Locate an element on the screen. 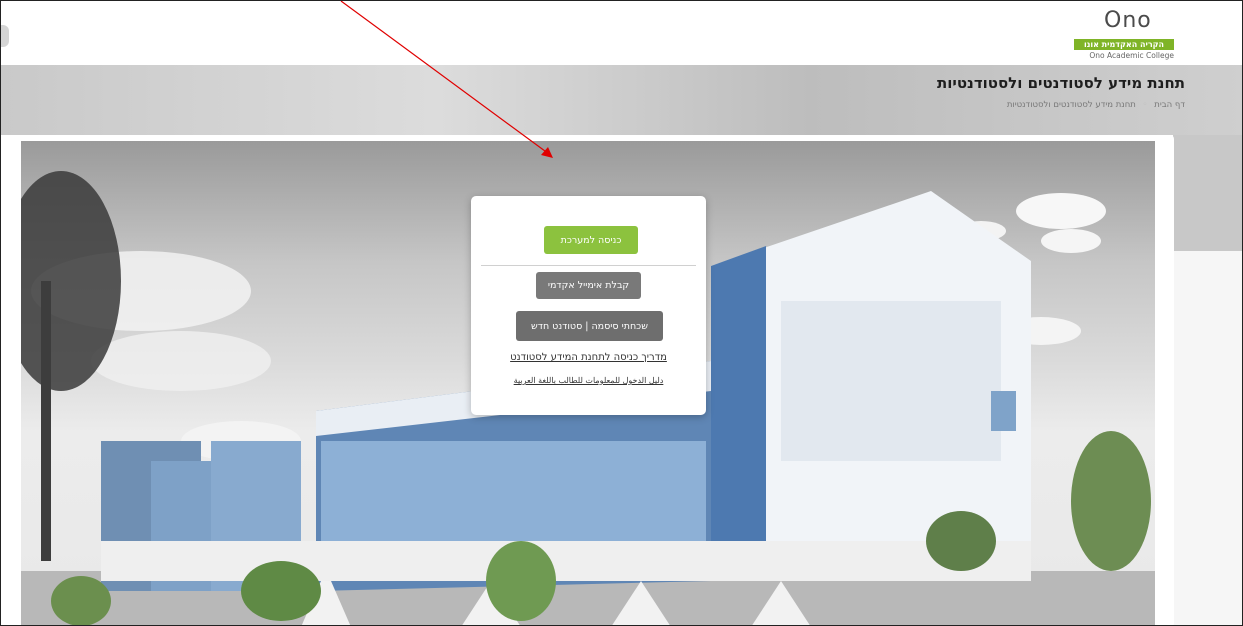  page-title: תחנת מידע לסטודנטים ולסטודנטיות is located at coordinates (1061, 83).